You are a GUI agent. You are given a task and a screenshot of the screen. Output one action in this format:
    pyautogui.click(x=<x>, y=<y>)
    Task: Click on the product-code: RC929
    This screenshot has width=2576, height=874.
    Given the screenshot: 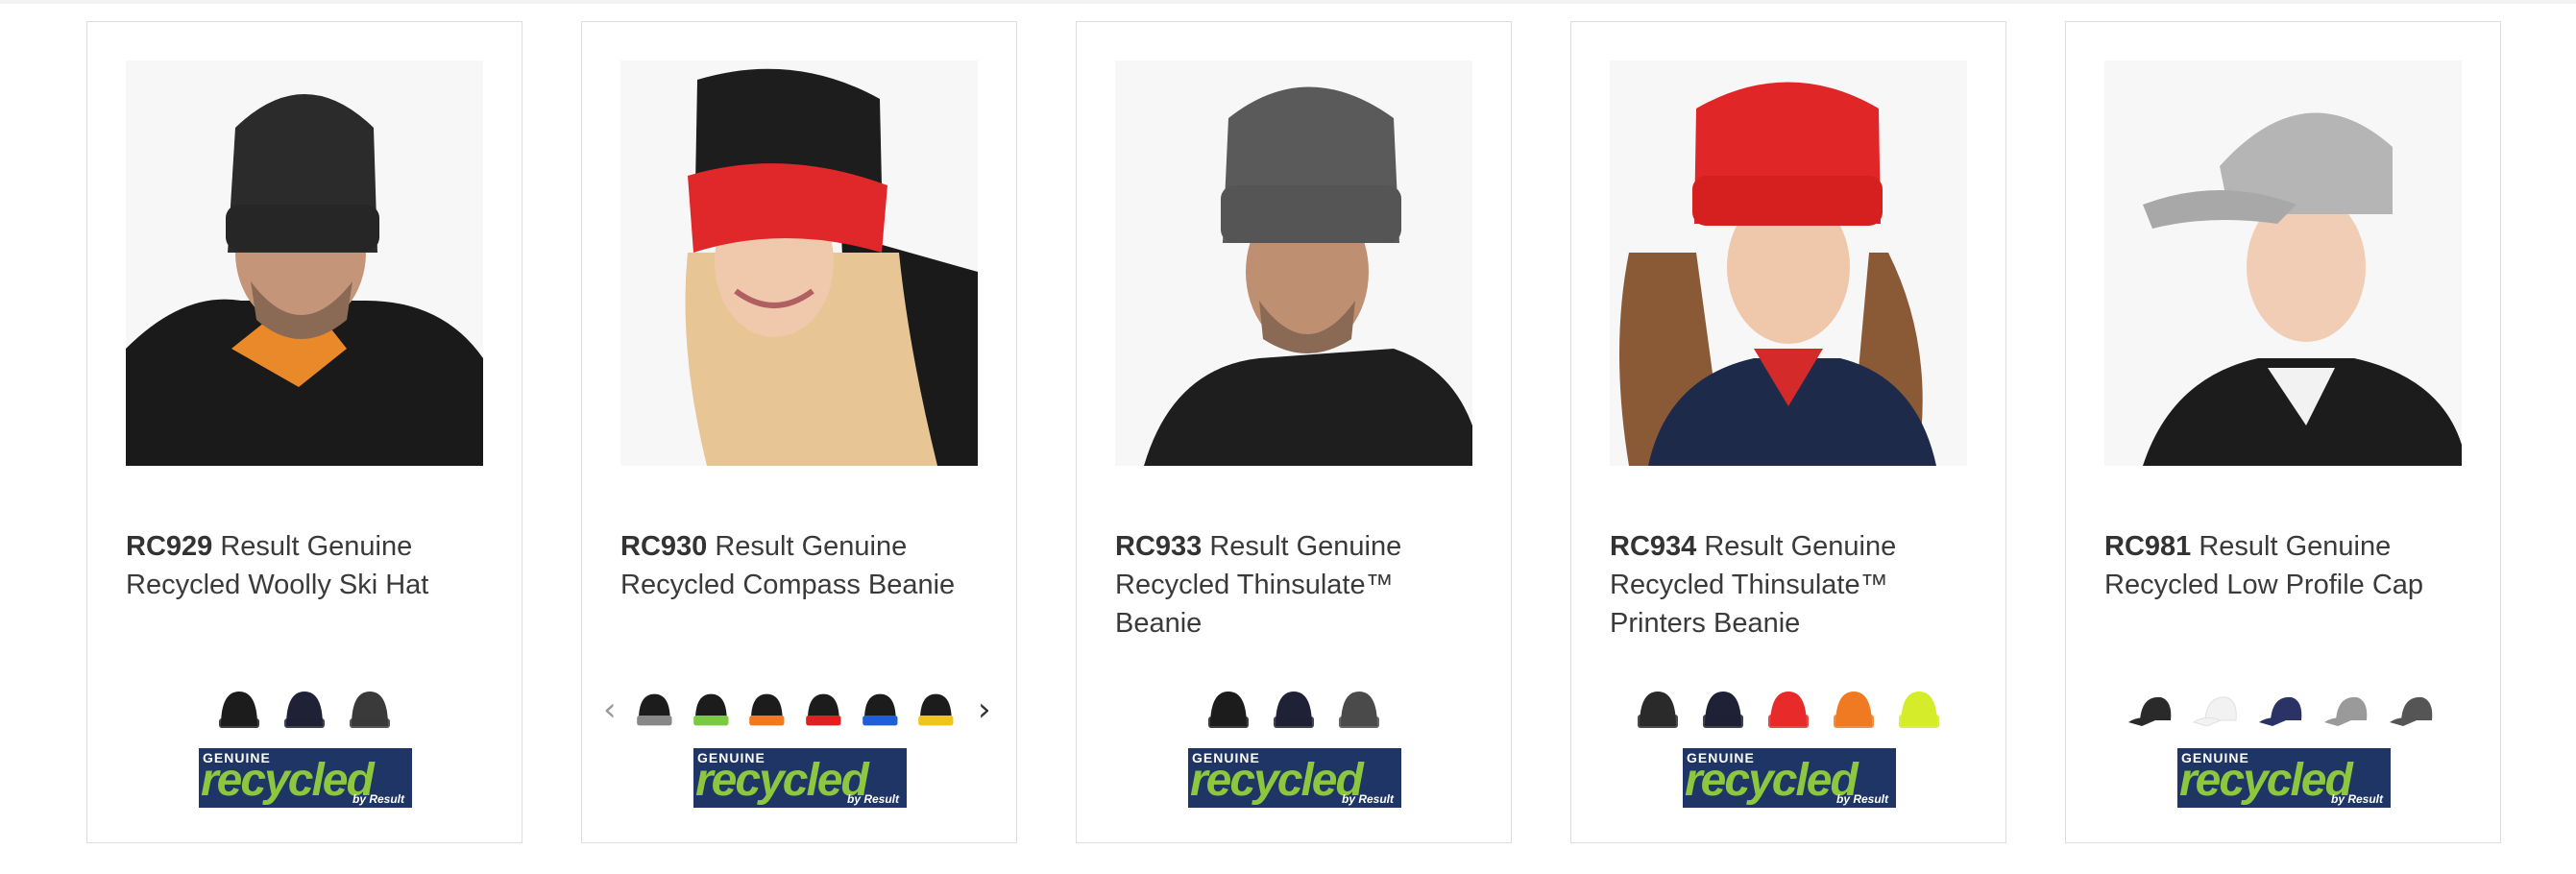 What is the action you would take?
    pyautogui.click(x=170, y=547)
    